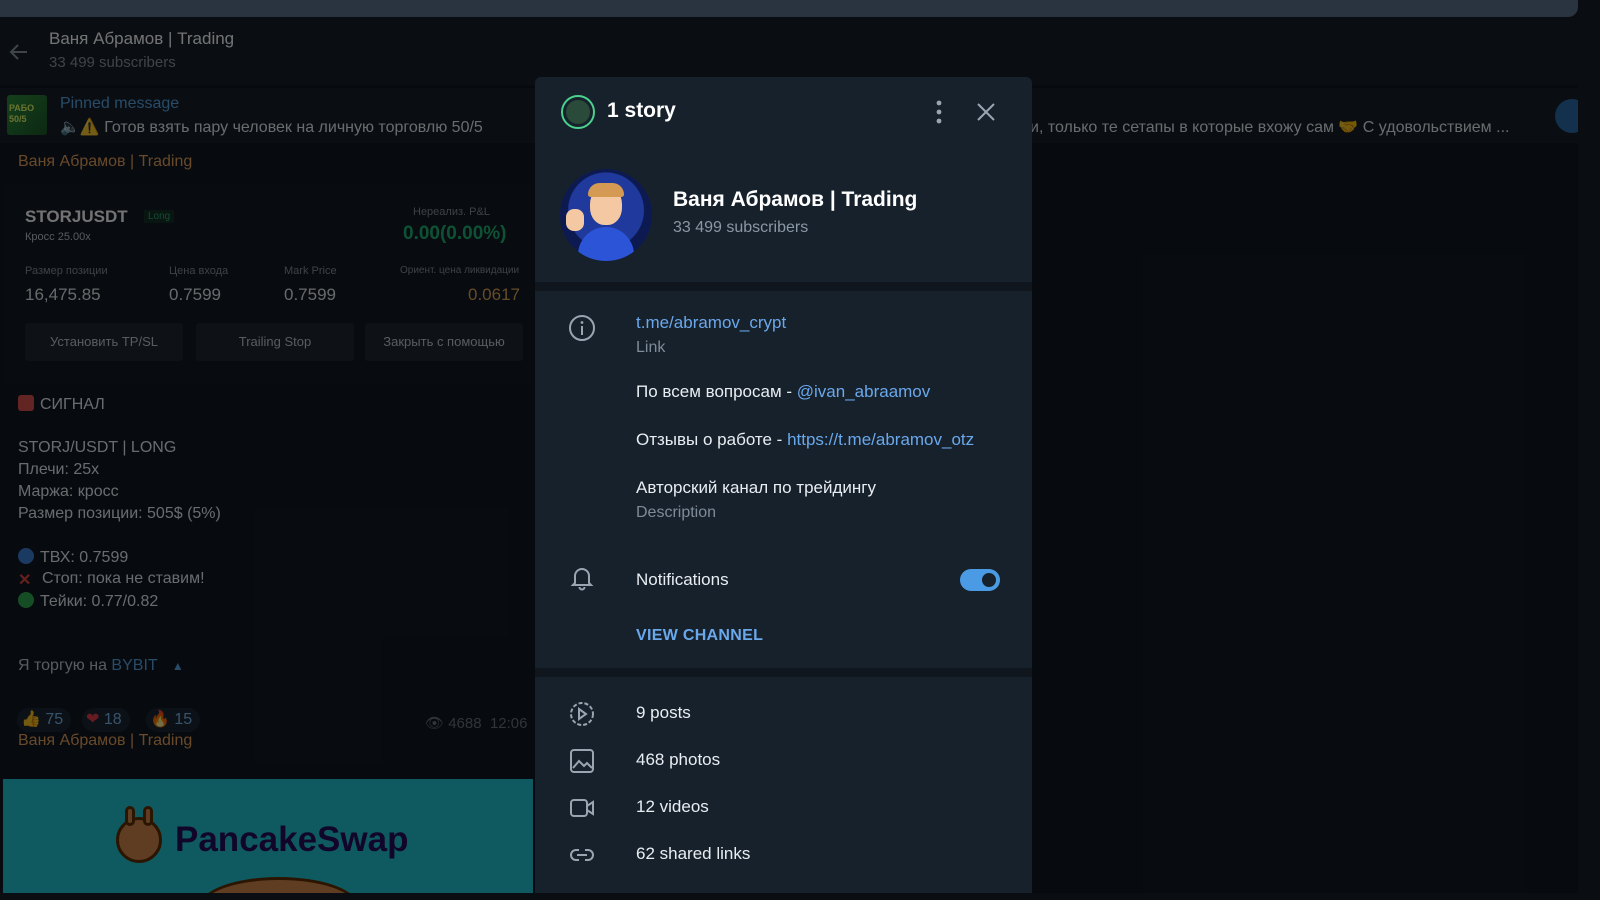  What do you see at coordinates (119, 513) in the screenshot?
I see `signal-line: Размер позиции: 505$ (5%)` at bounding box center [119, 513].